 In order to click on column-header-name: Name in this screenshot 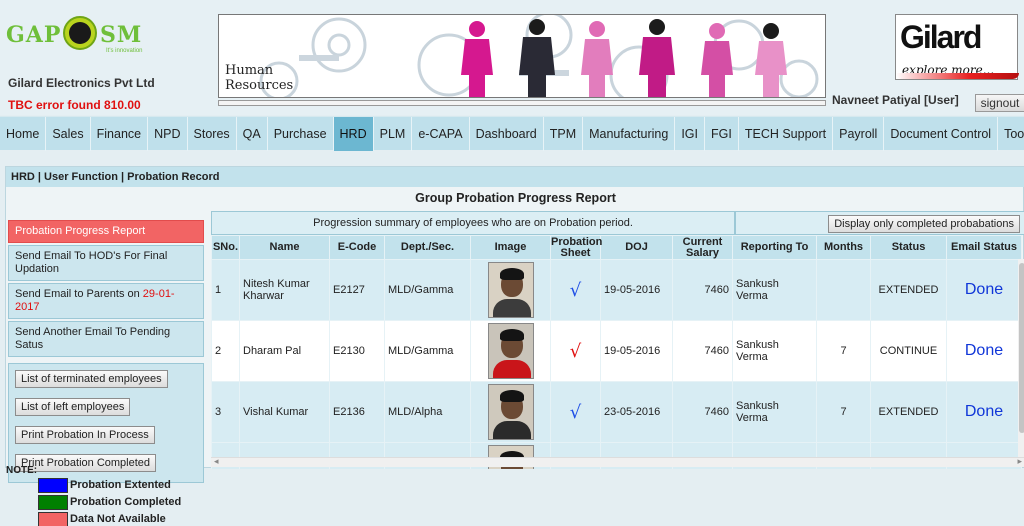, I will do `click(284, 247)`.